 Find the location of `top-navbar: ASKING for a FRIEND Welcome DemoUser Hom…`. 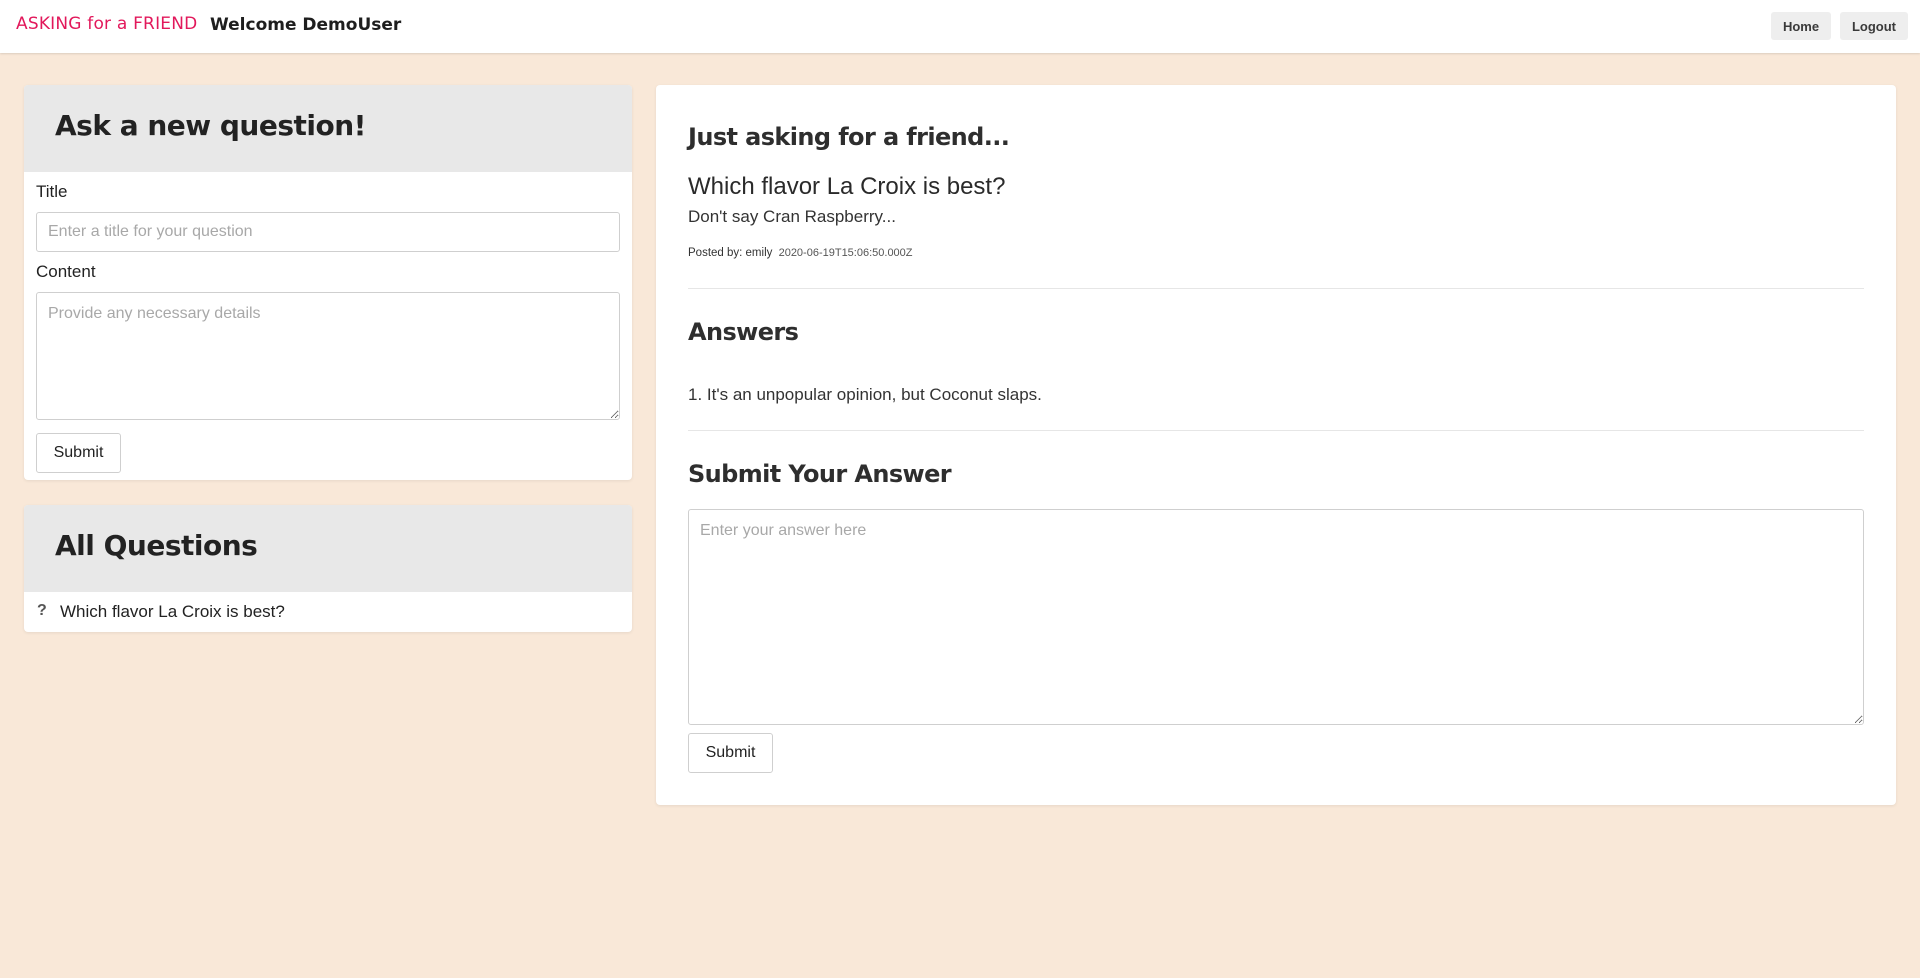

top-navbar: ASKING for a FRIEND Welcome DemoUser Hom… is located at coordinates (960, 26).